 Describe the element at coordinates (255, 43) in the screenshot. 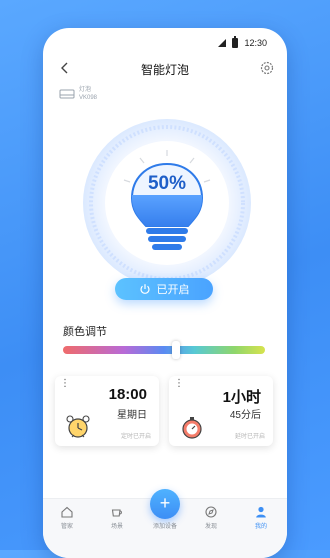

I see `status-time: 12:30` at that location.